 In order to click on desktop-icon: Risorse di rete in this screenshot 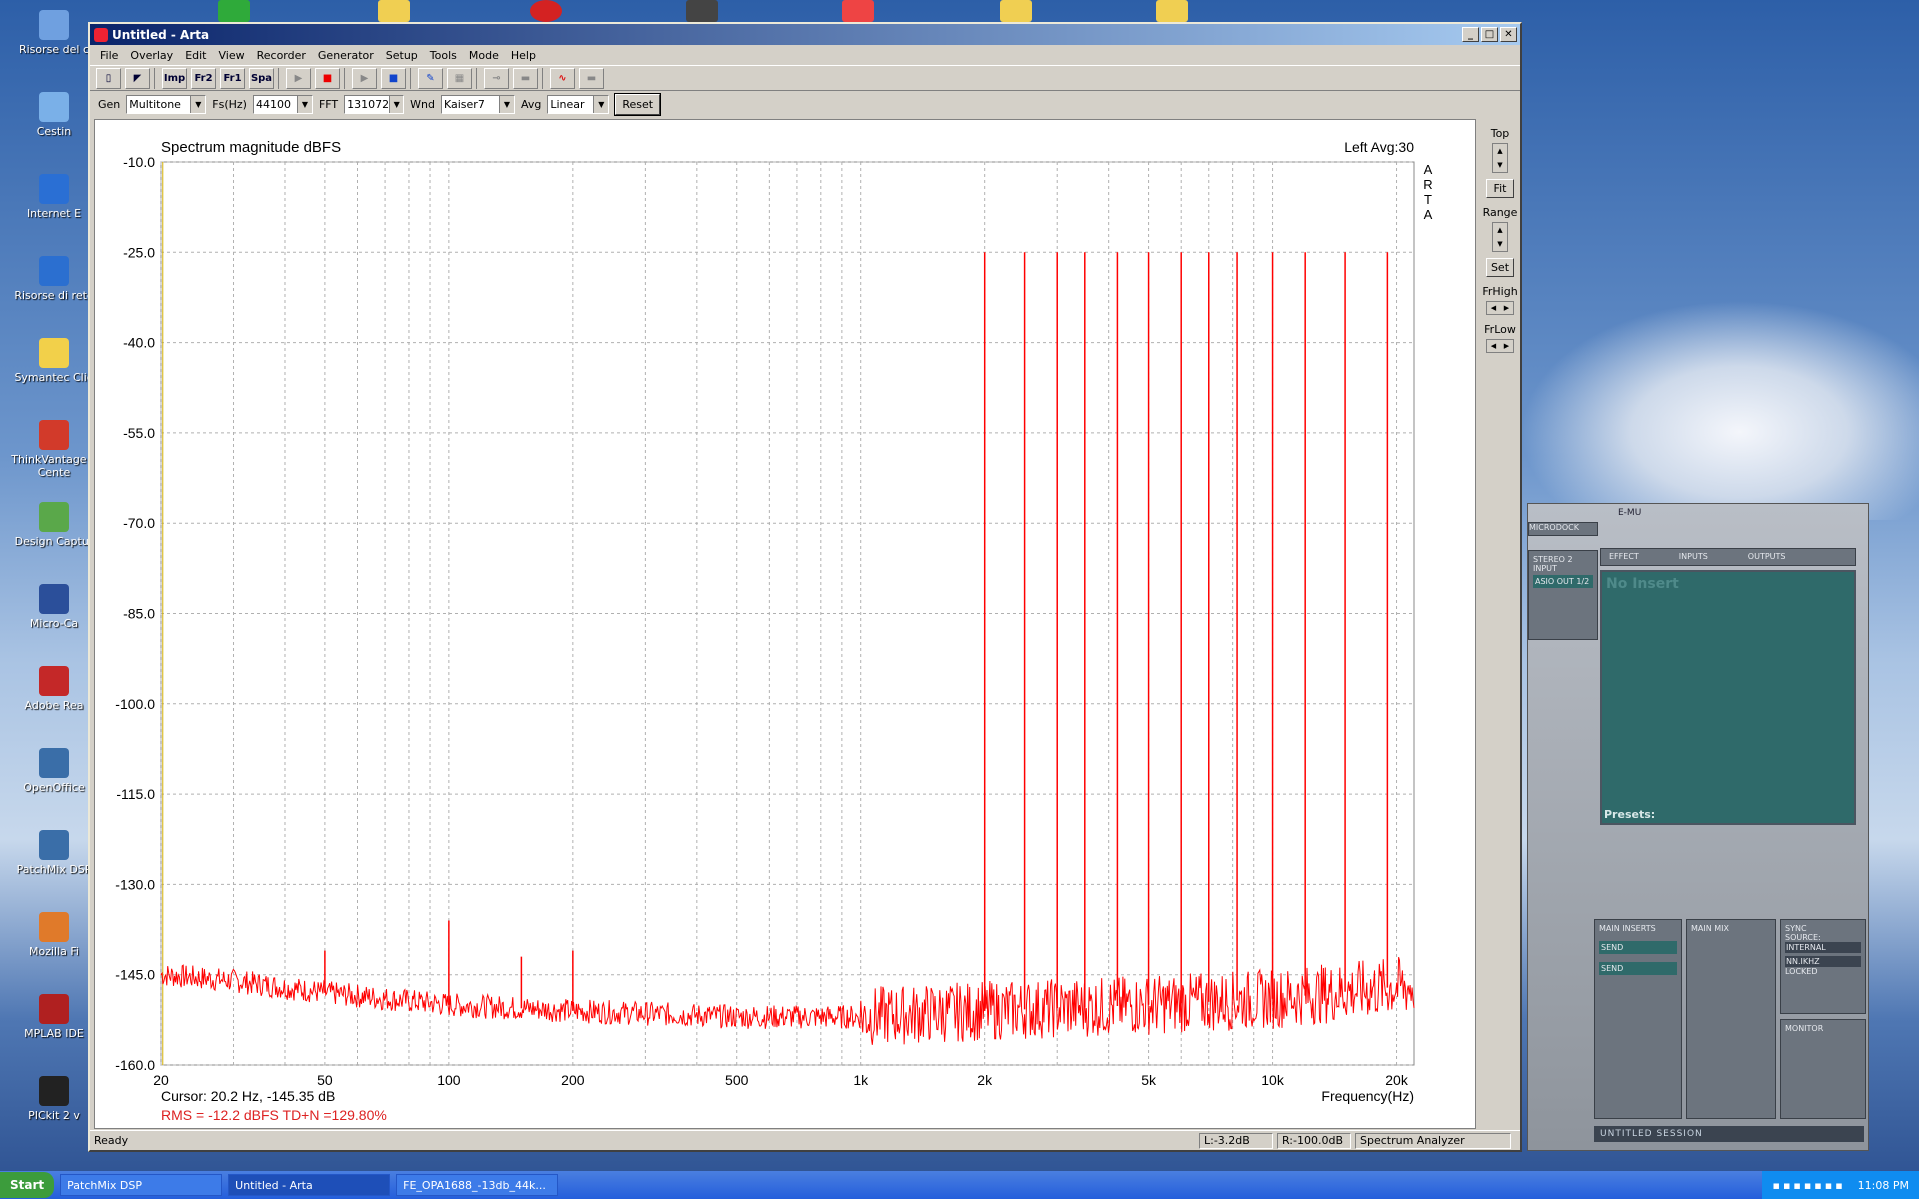, I will do `click(54, 279)`.